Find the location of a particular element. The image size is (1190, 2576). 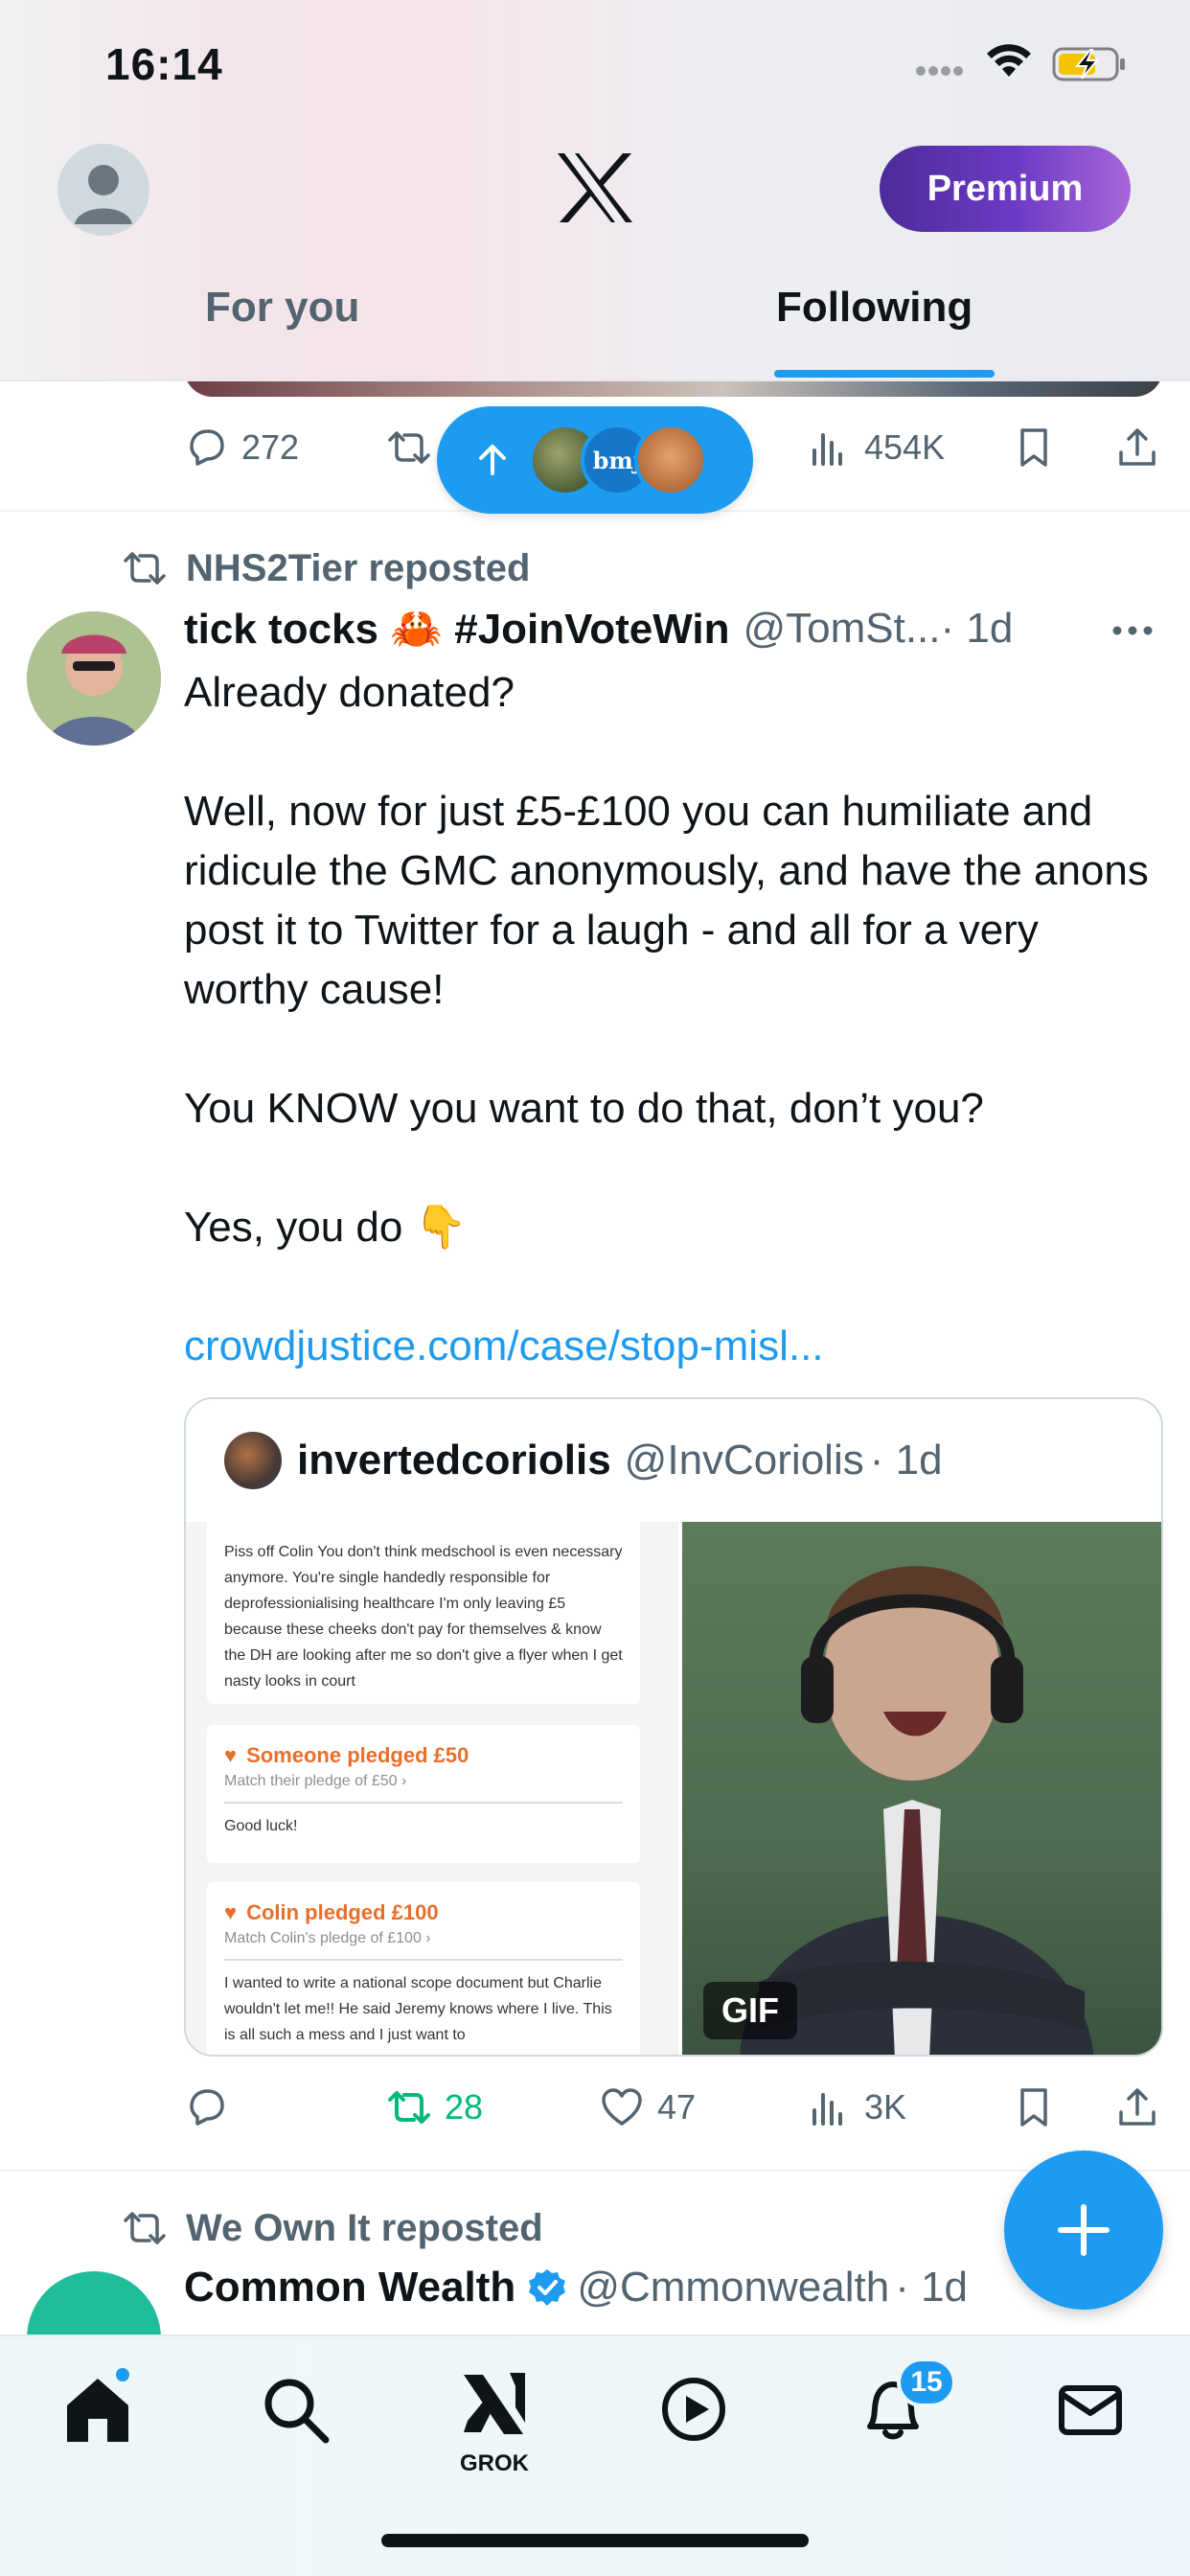

top-header: 16:14 Premium For you Following is located at coordinates (595, 190).